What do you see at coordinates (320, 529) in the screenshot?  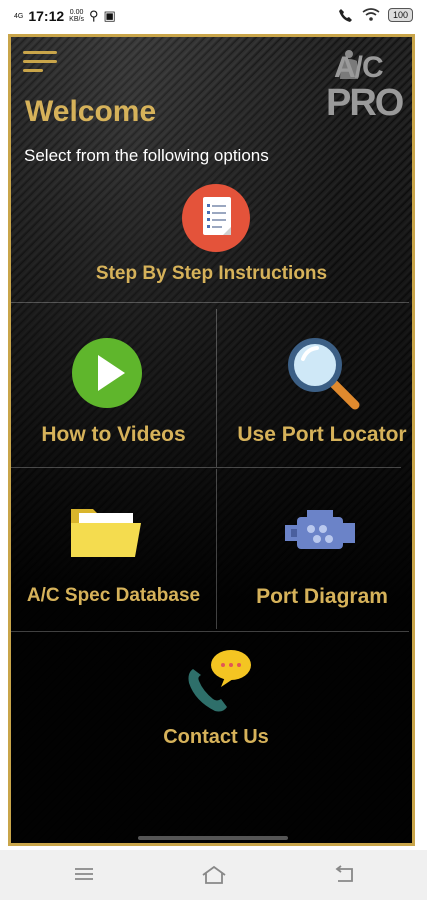 I see `engine-icon` at bounding box center [320, 529].